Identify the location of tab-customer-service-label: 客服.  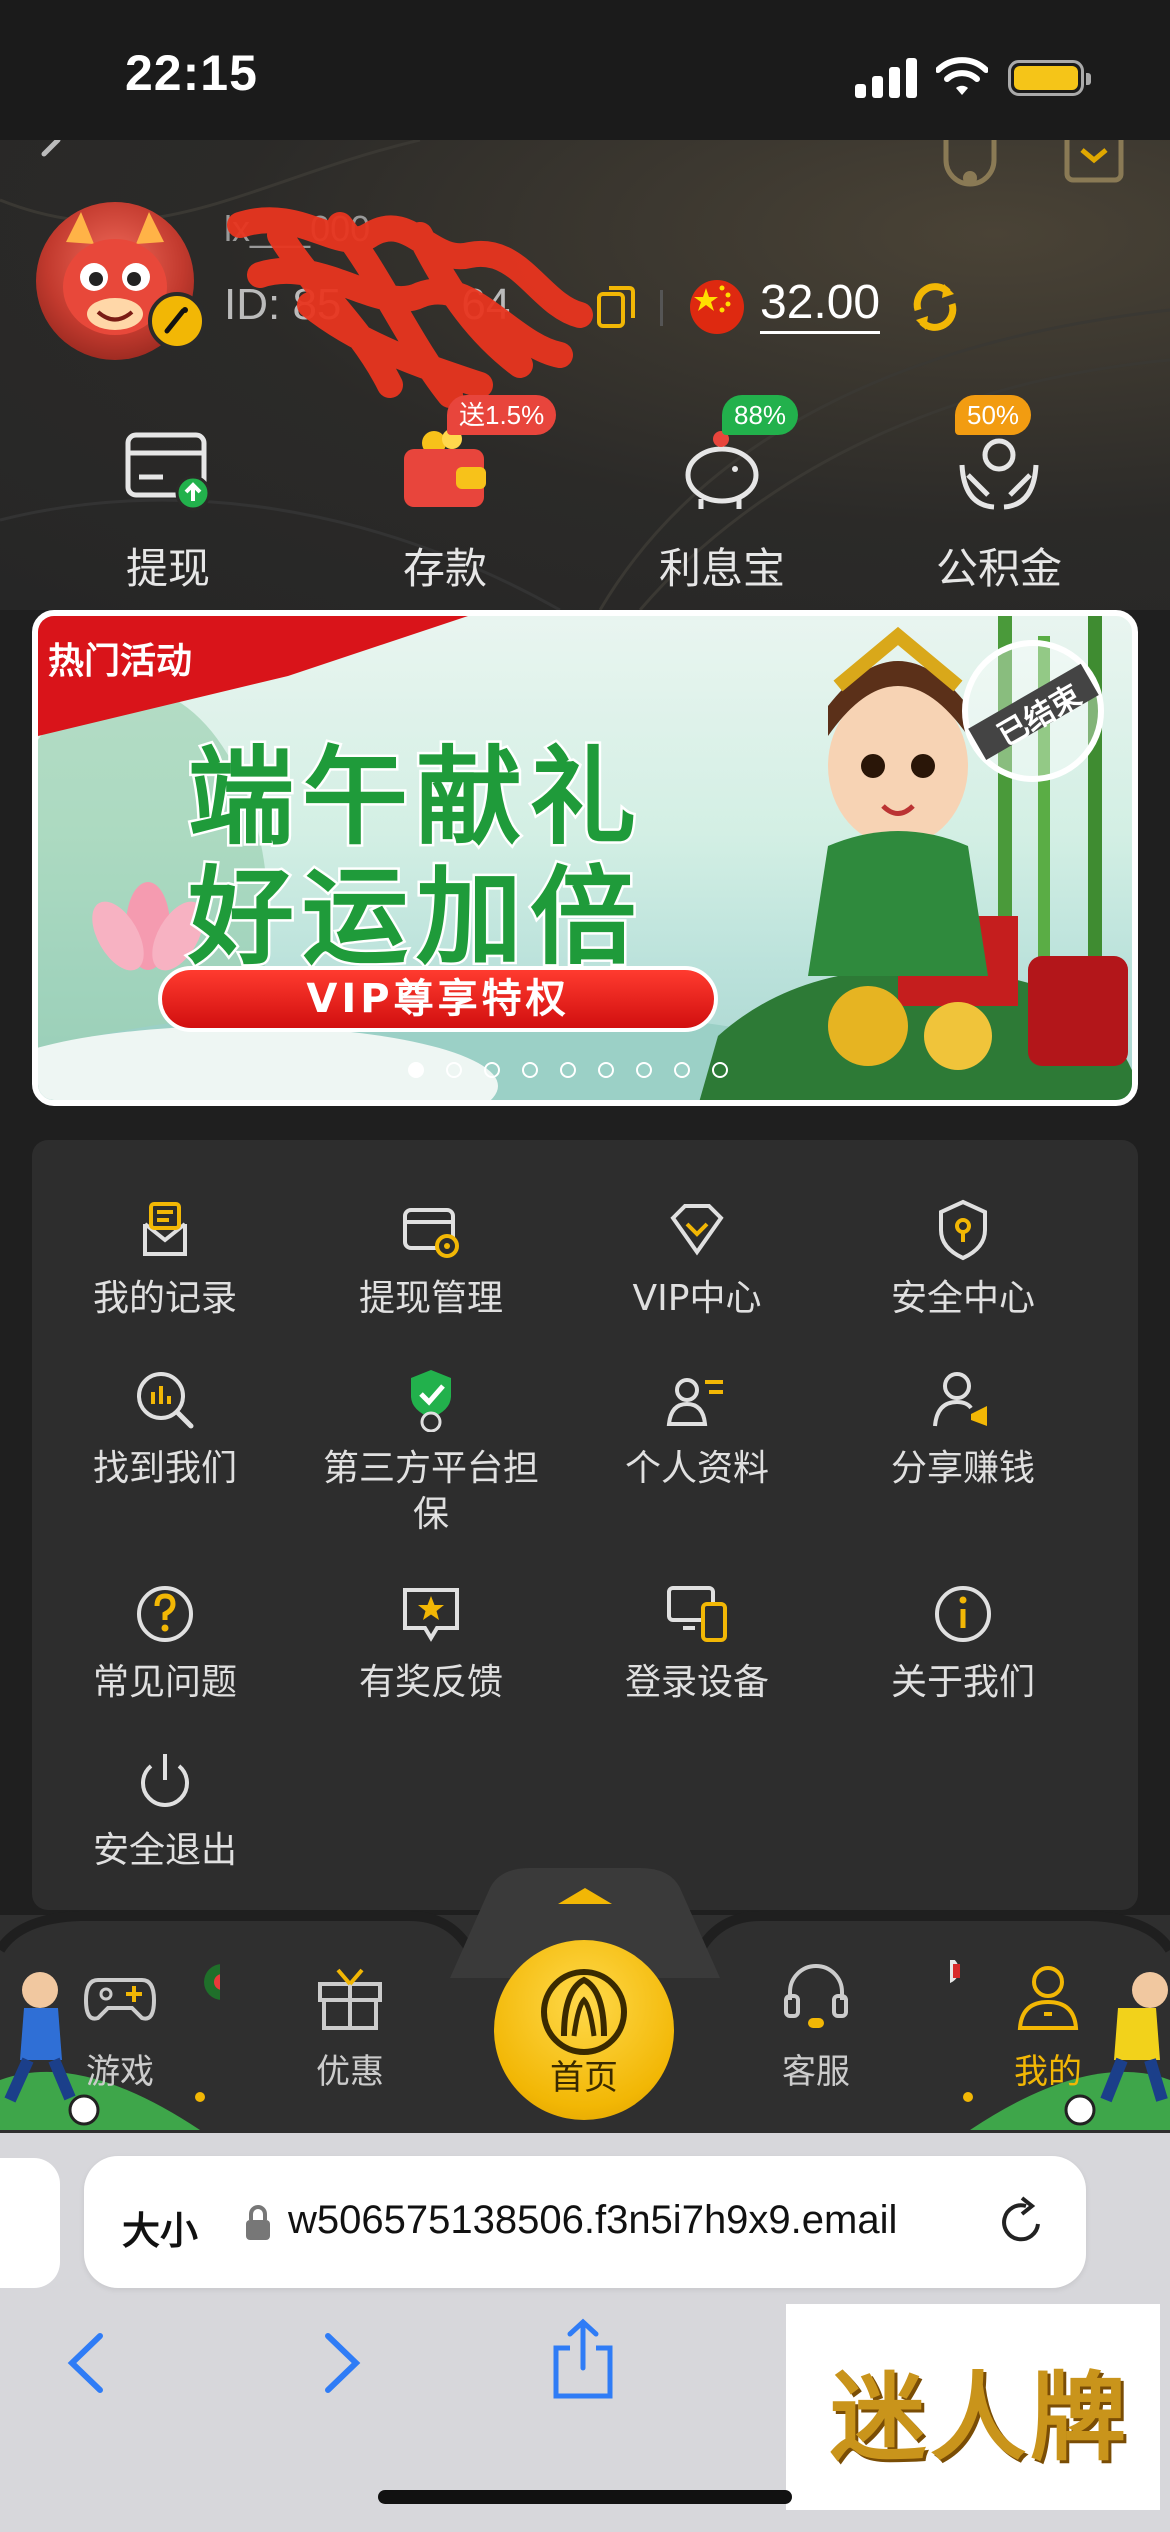
(816, 2072).